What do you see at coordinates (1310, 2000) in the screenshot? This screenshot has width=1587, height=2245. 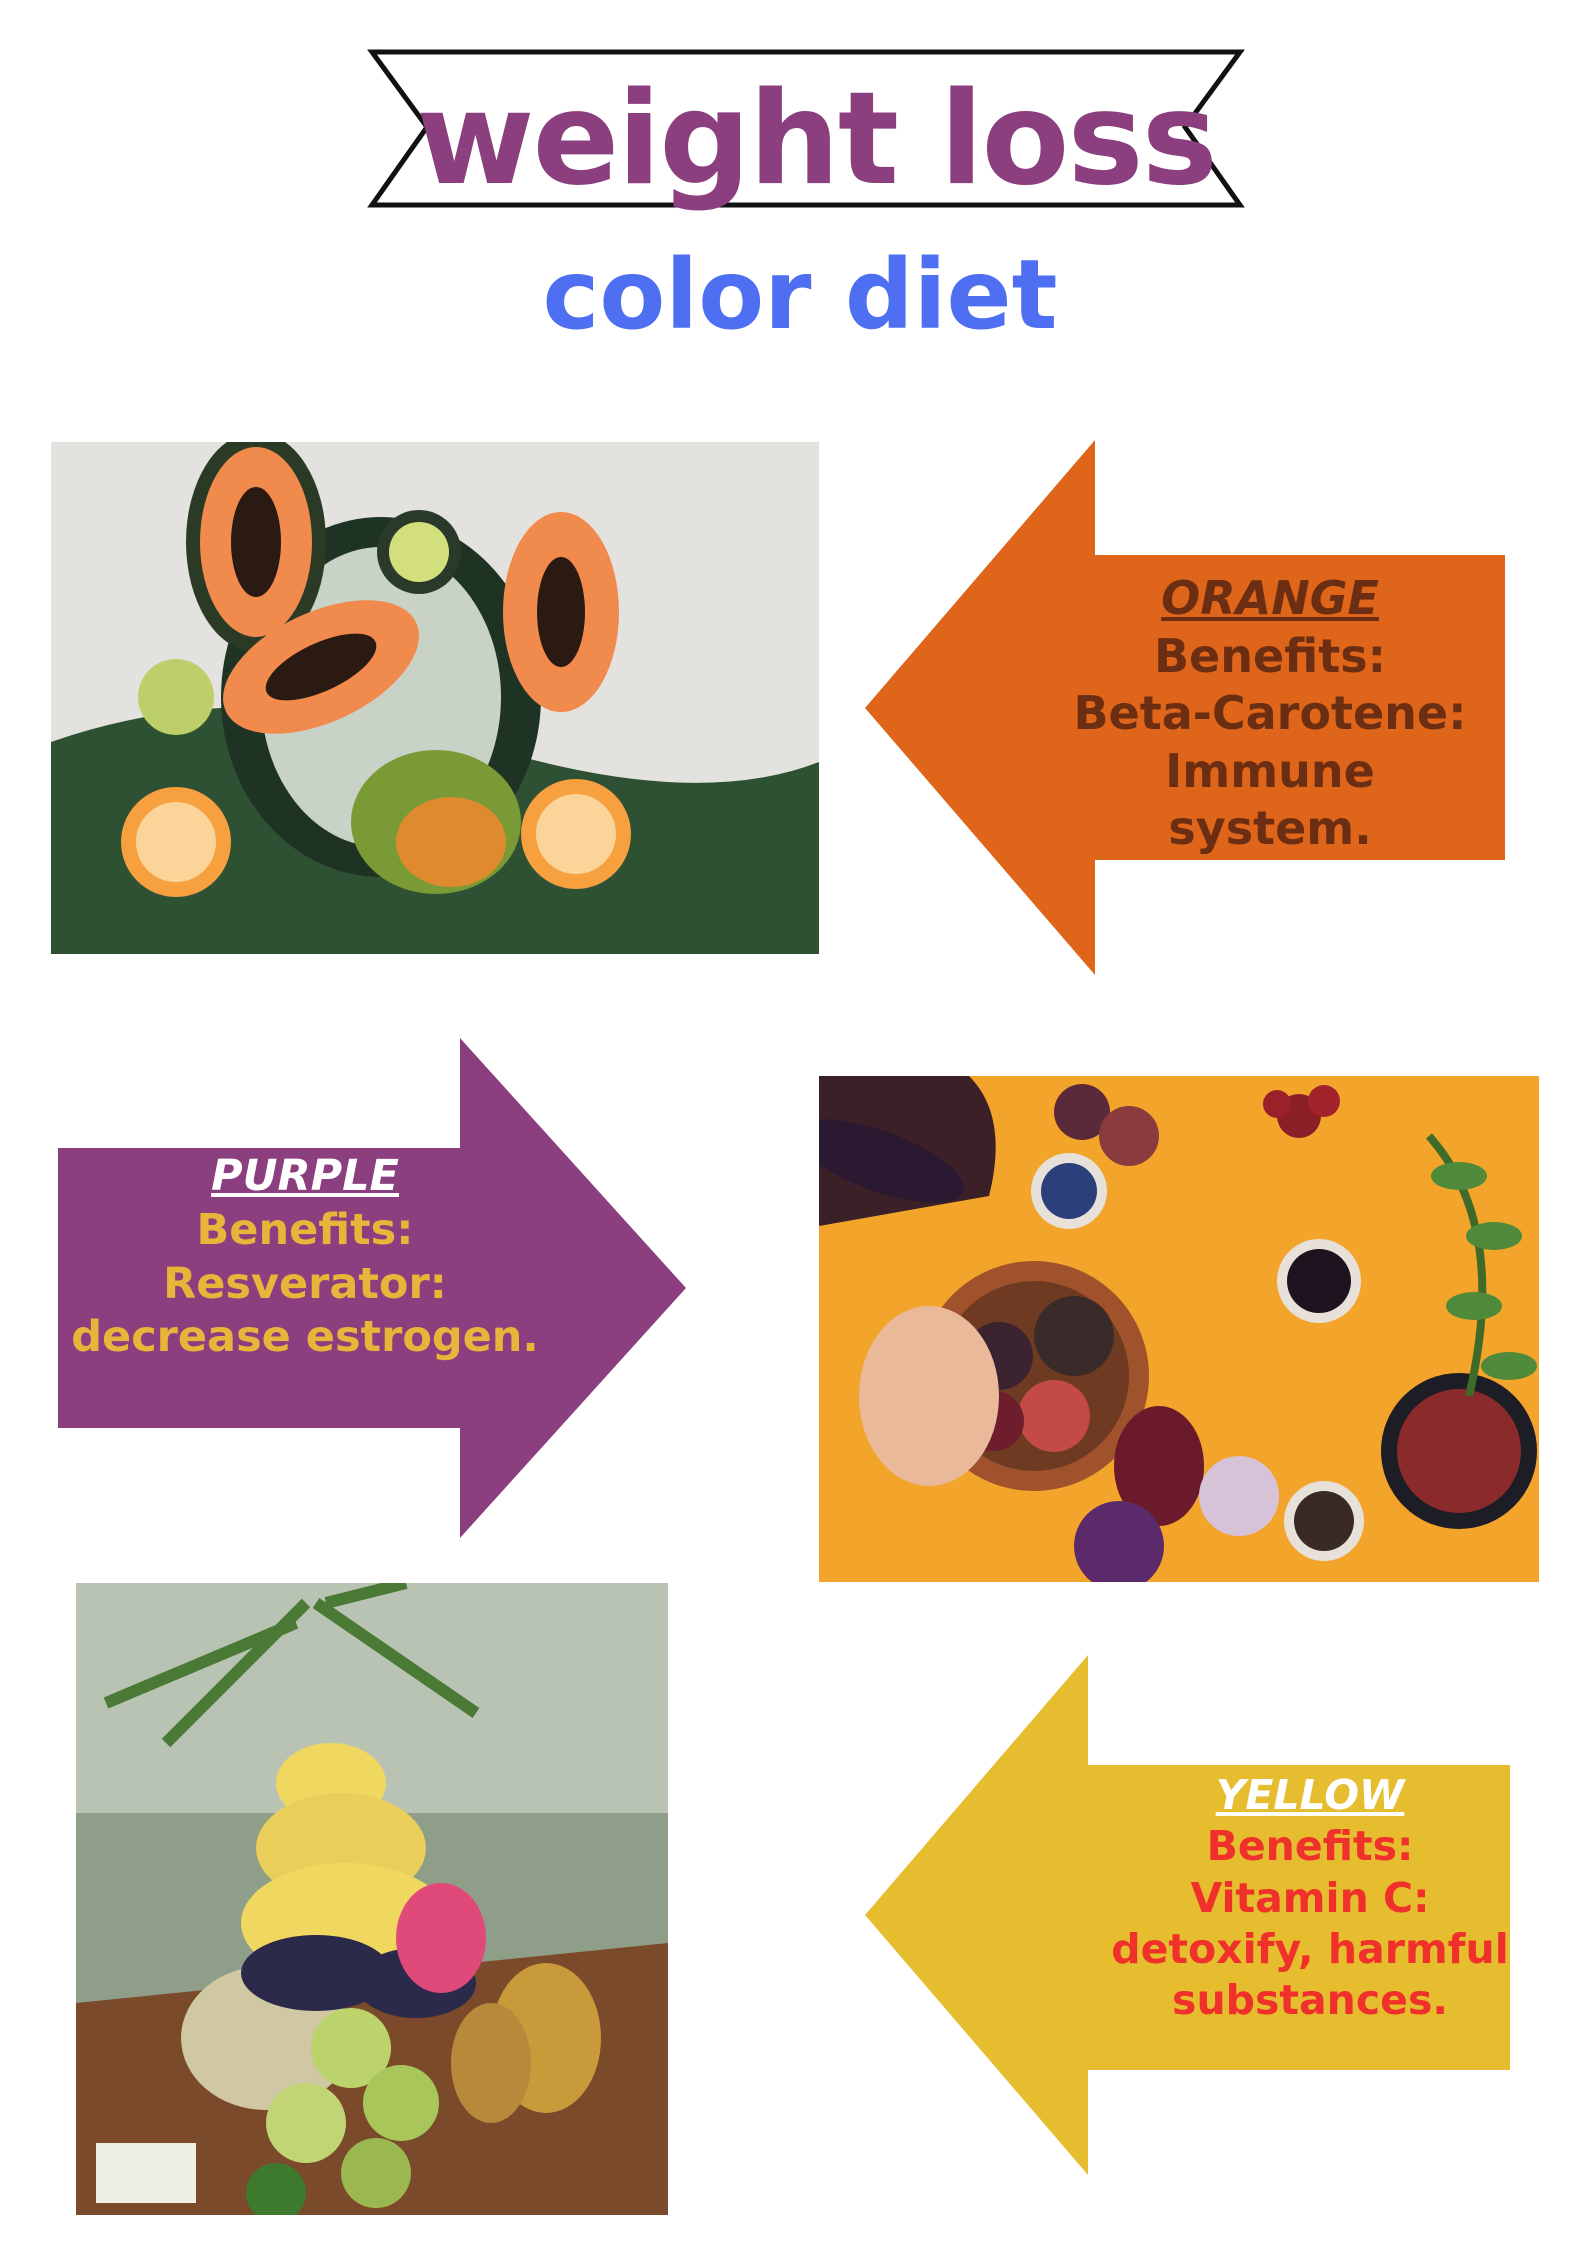 I see `yellow-effect-line2: substances.` at bounding box center [1310, 2000].